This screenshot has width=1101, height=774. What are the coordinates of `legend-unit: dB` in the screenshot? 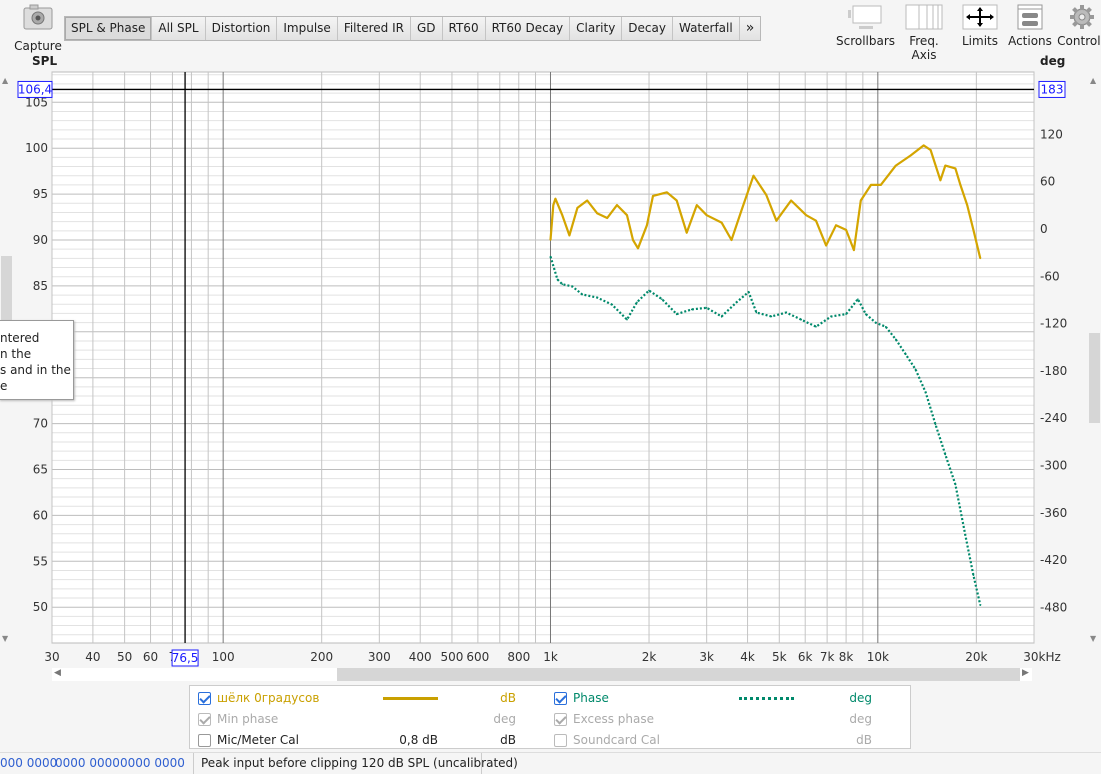 It's located at (508, 698).